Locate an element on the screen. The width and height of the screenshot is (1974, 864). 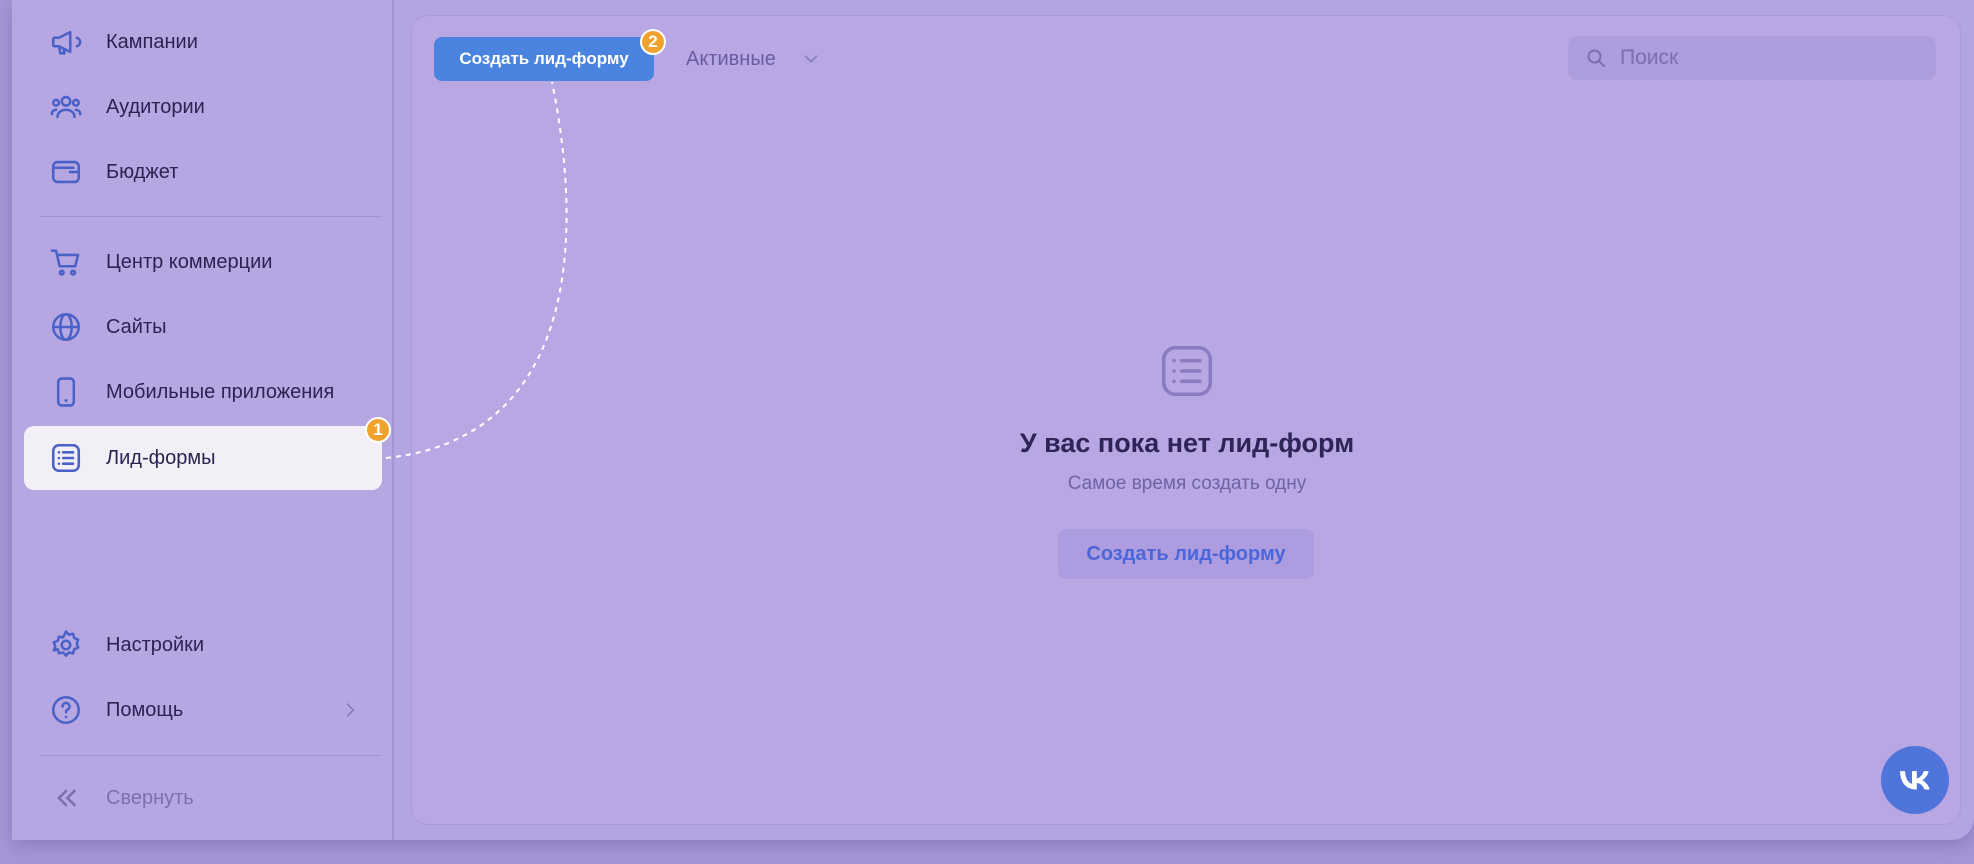
sidebar-item-label: Настройки is located at coordinates (155, 644).